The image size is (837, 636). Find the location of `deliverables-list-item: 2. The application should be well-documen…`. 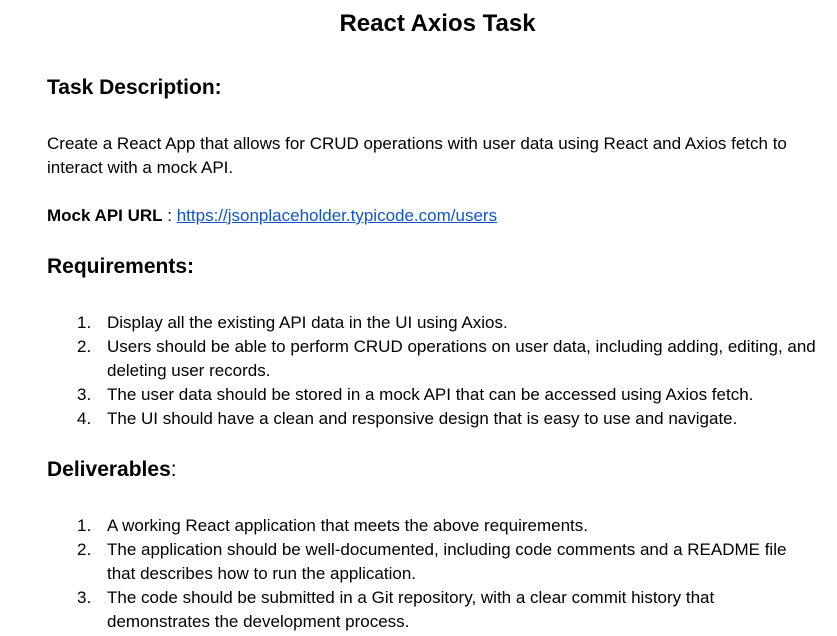

deliverables-list-item: 2. The application should be well-documen… is located at coordinates (418, 562).